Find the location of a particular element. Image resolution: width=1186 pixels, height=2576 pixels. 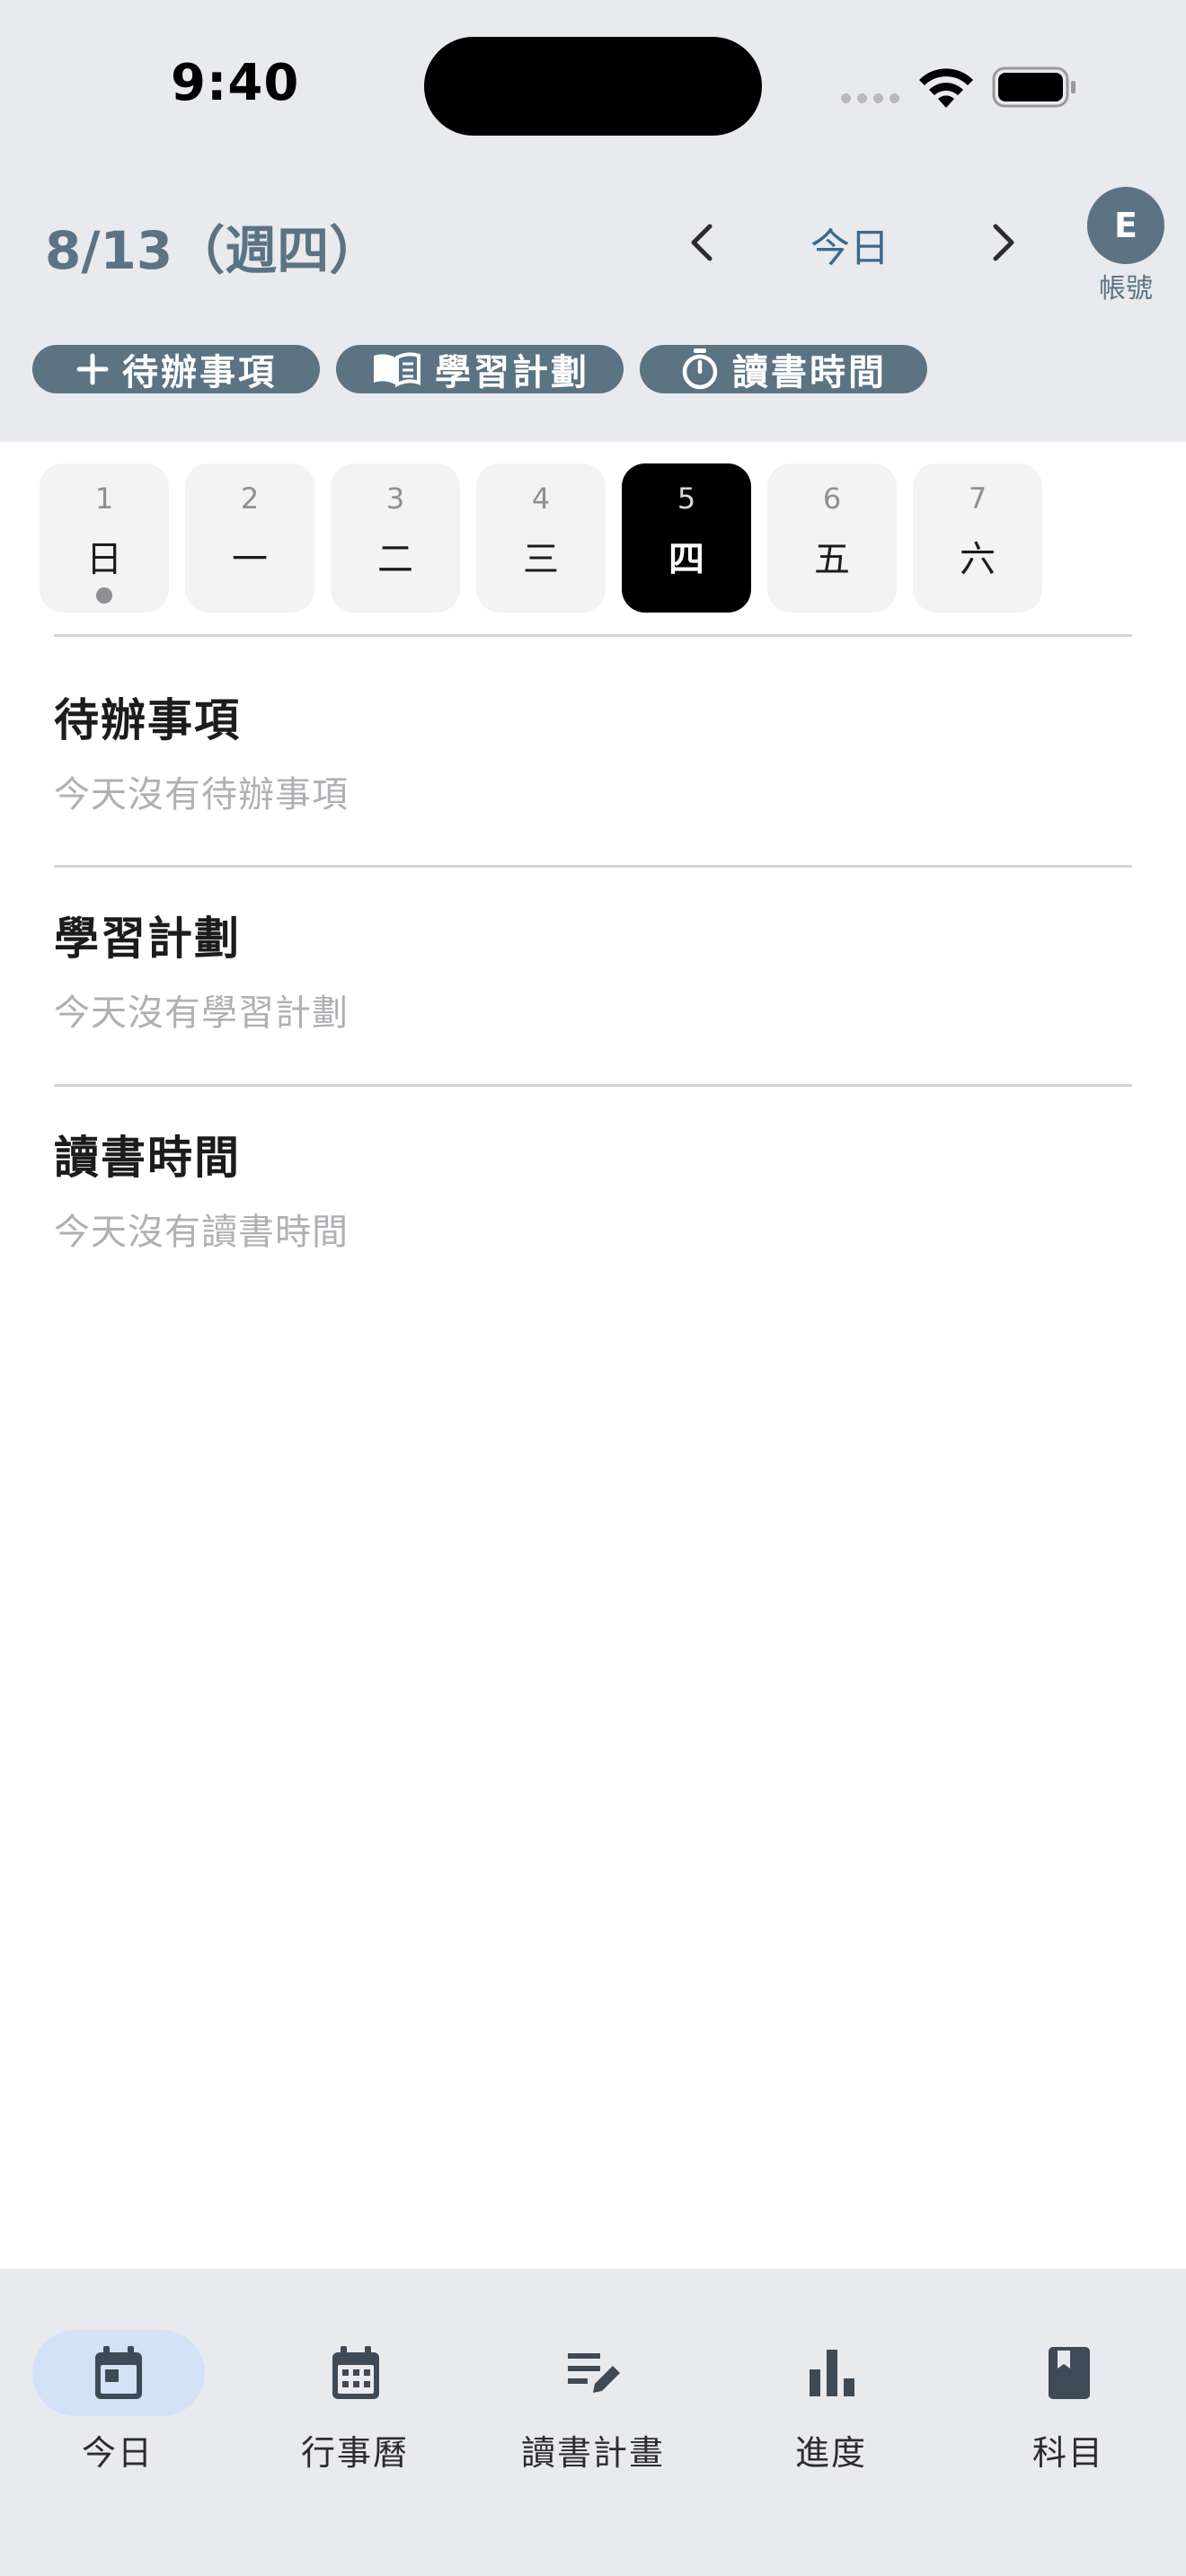

add-study-time-label: 讀書時間 is located at coordinates (809, 372).